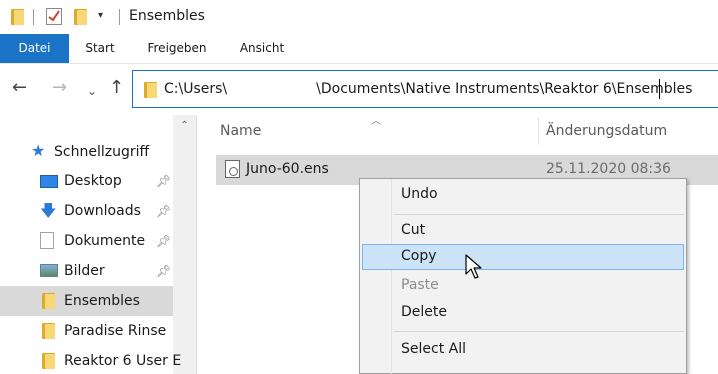 The width and height of the screenshot is (718, 374). I want to click on sort-ascending-icon: ︿, so click(376, 121).